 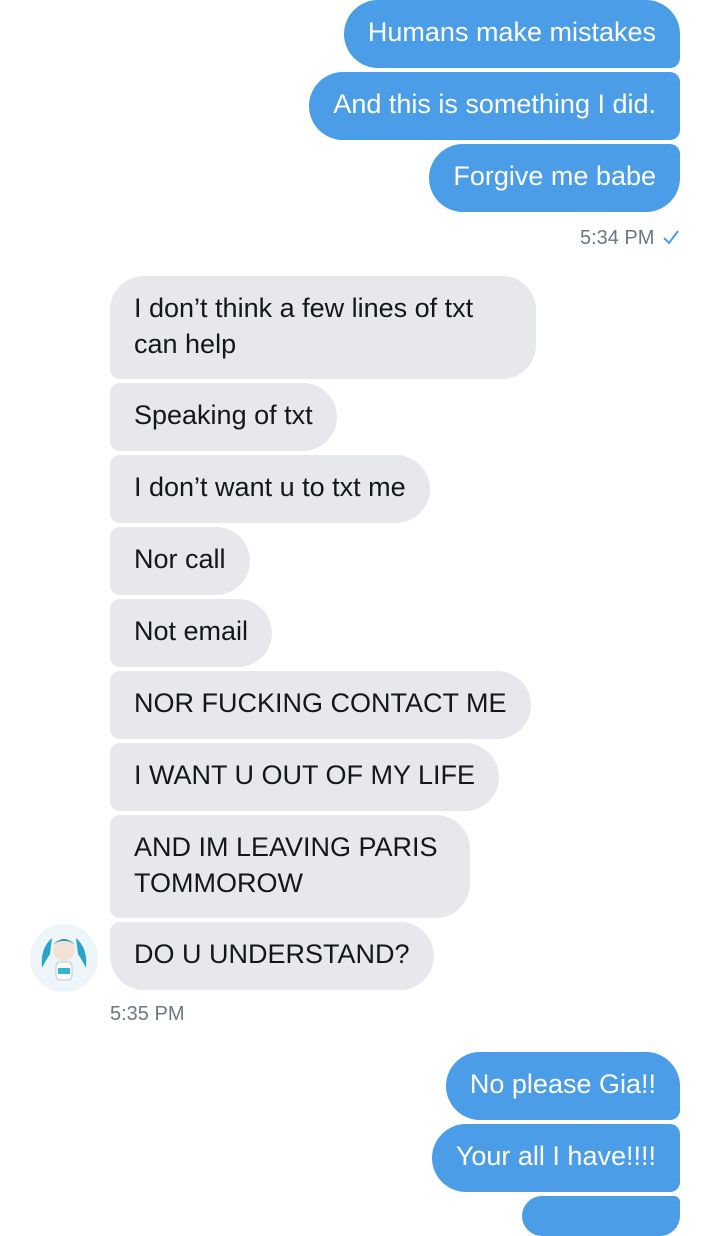 I want to click on message-timestamp: 5:35 PM, so click(x=147, y=1014).